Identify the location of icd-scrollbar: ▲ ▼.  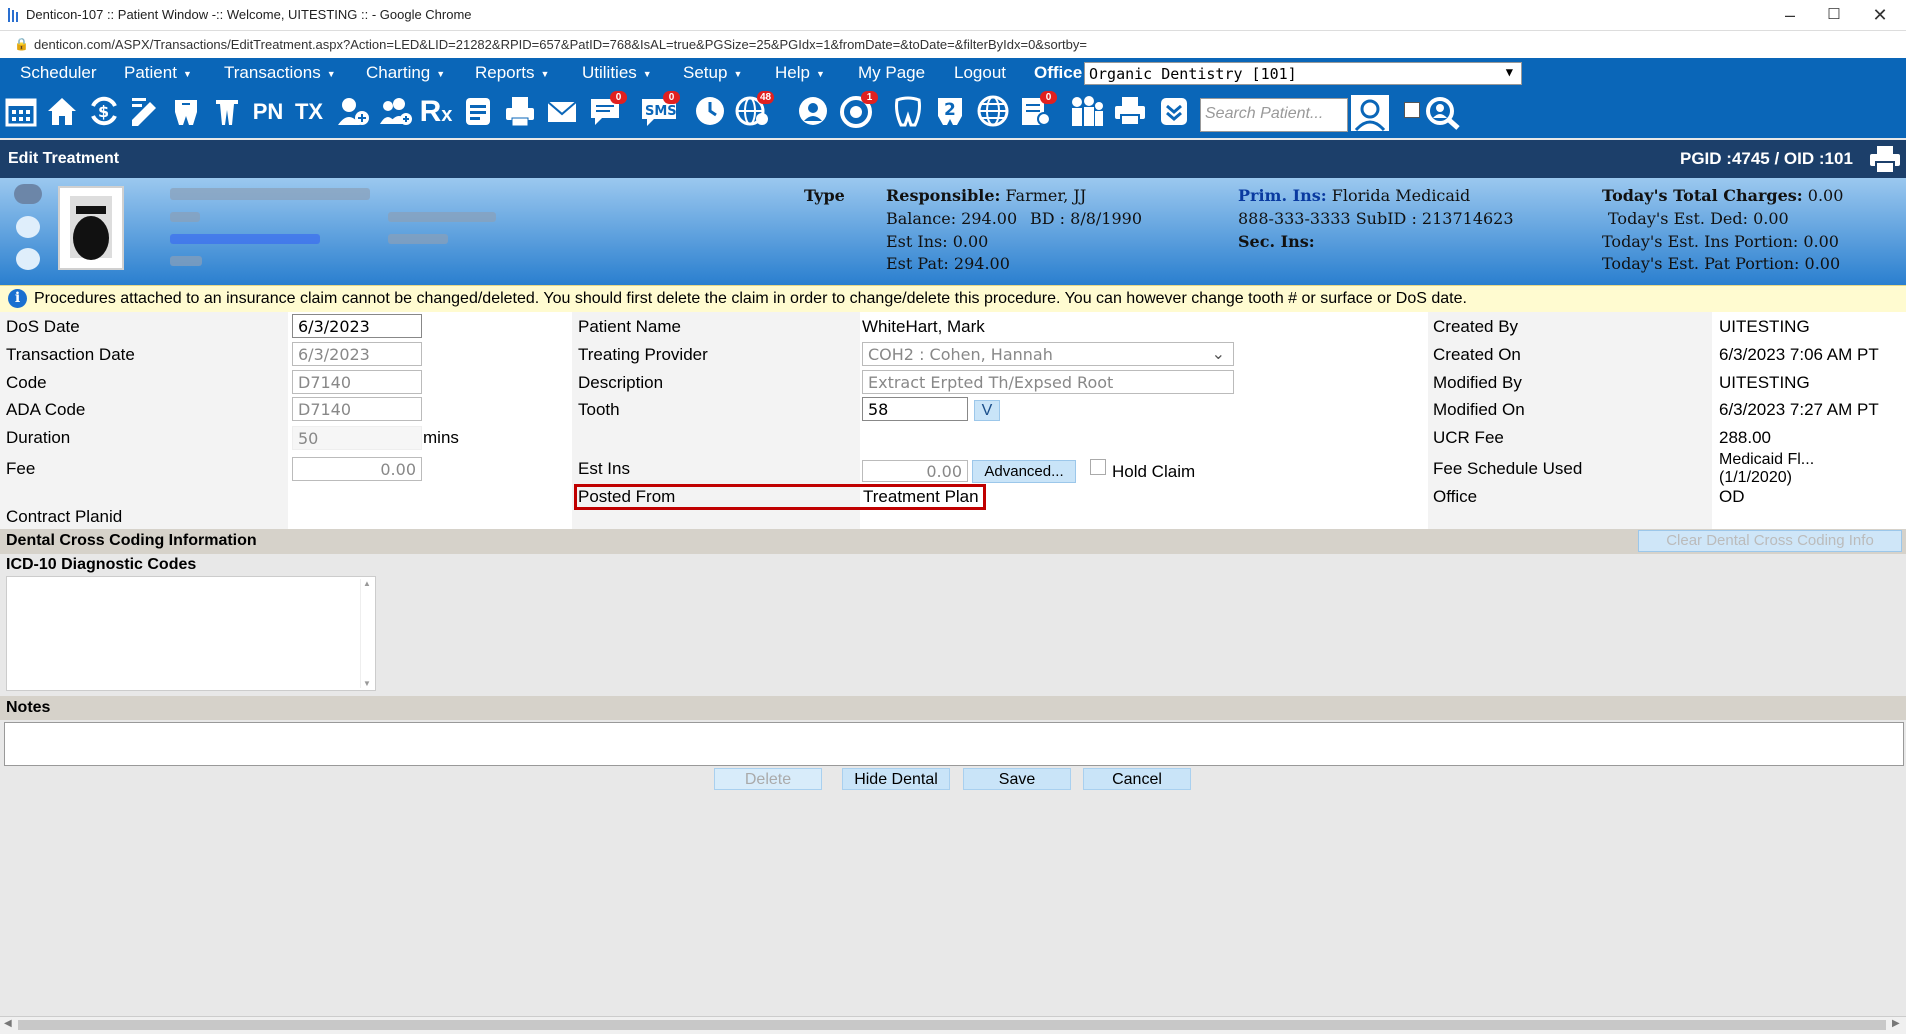
(366, 633).